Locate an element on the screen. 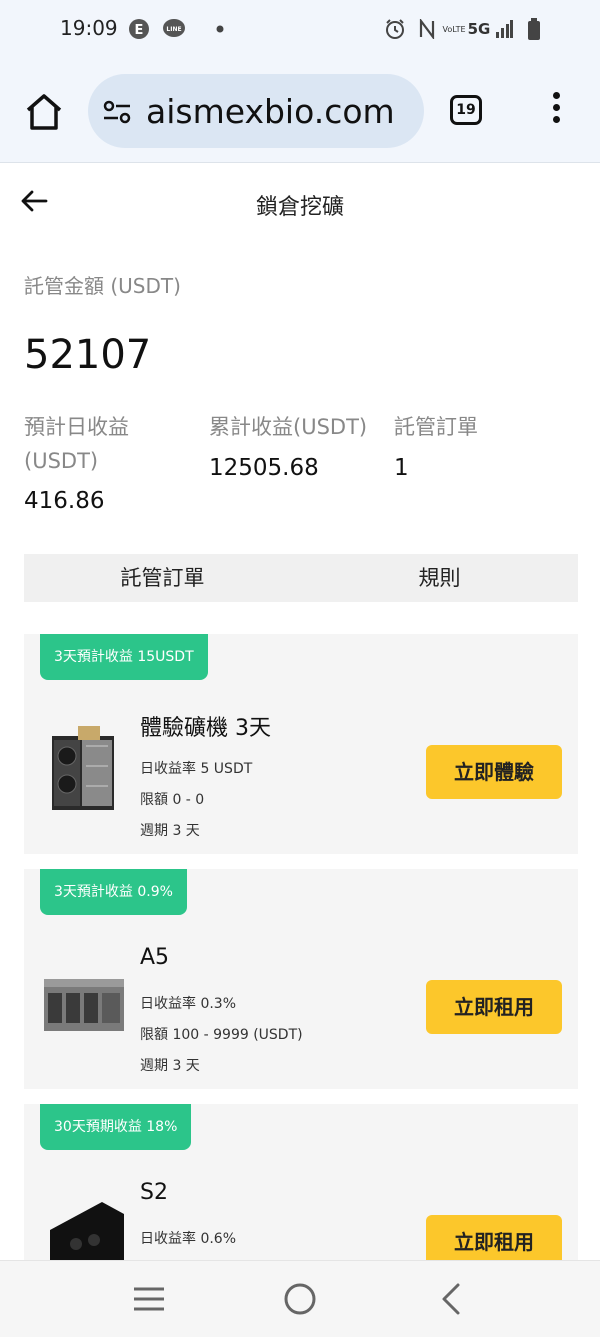 This screenshot has height=1337, width=600. product-name: S2 is located at coordinates (154, 1192).